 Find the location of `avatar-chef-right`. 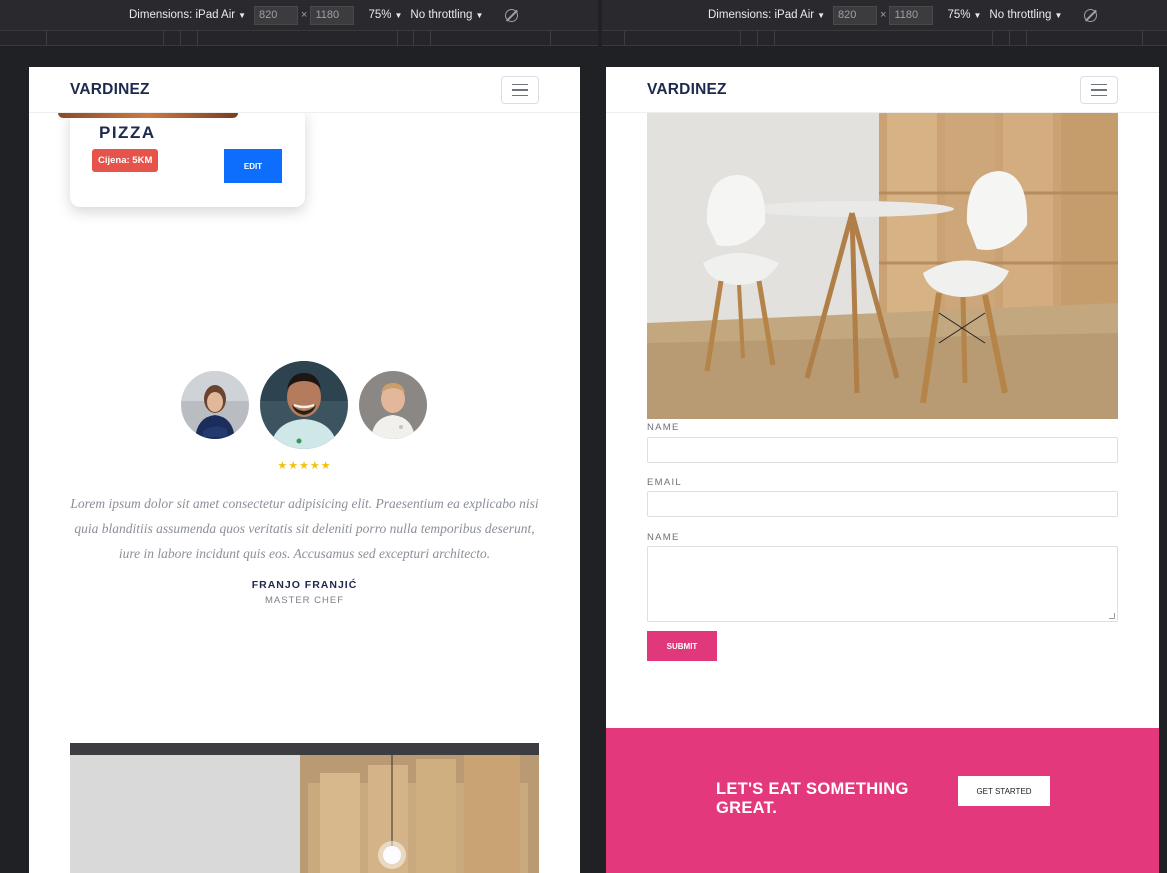

avatar-chef-right is located at coordinates (393, 405).